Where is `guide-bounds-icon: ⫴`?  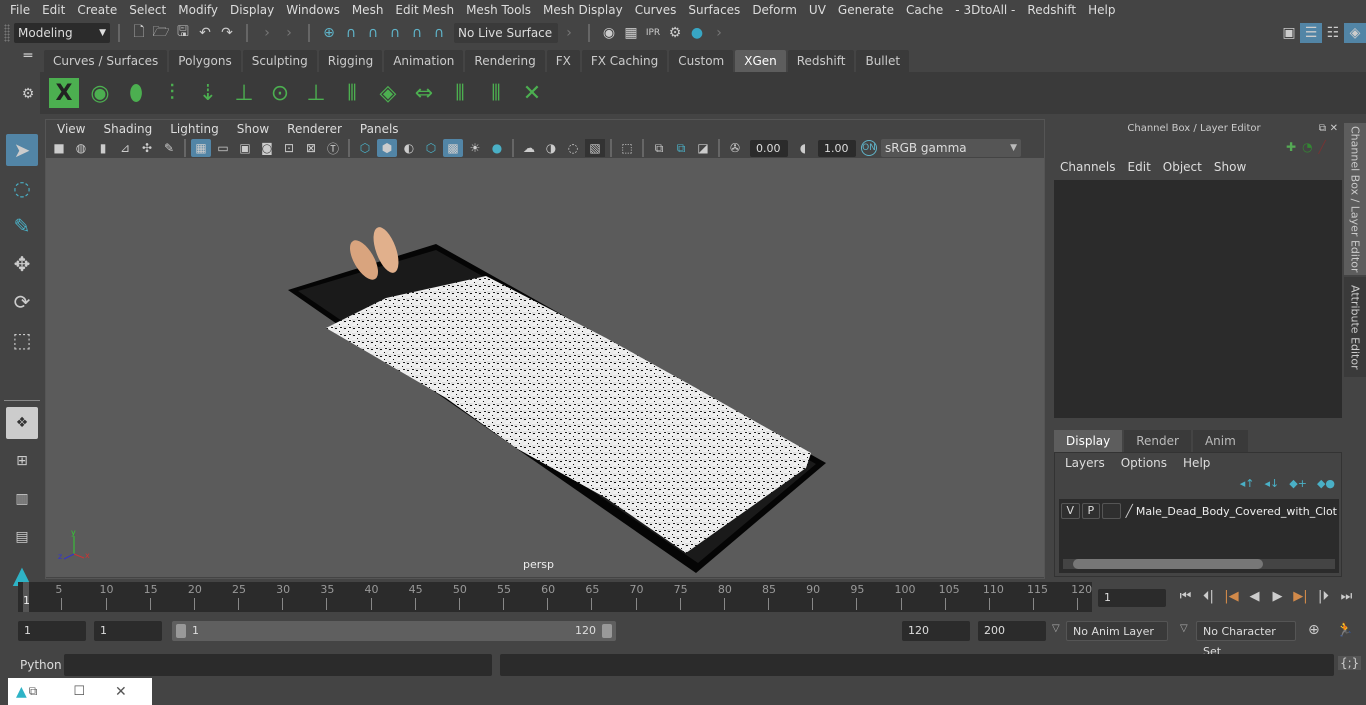 guide-bounds-icon: ⫴ is located at coordinates (496, 93).